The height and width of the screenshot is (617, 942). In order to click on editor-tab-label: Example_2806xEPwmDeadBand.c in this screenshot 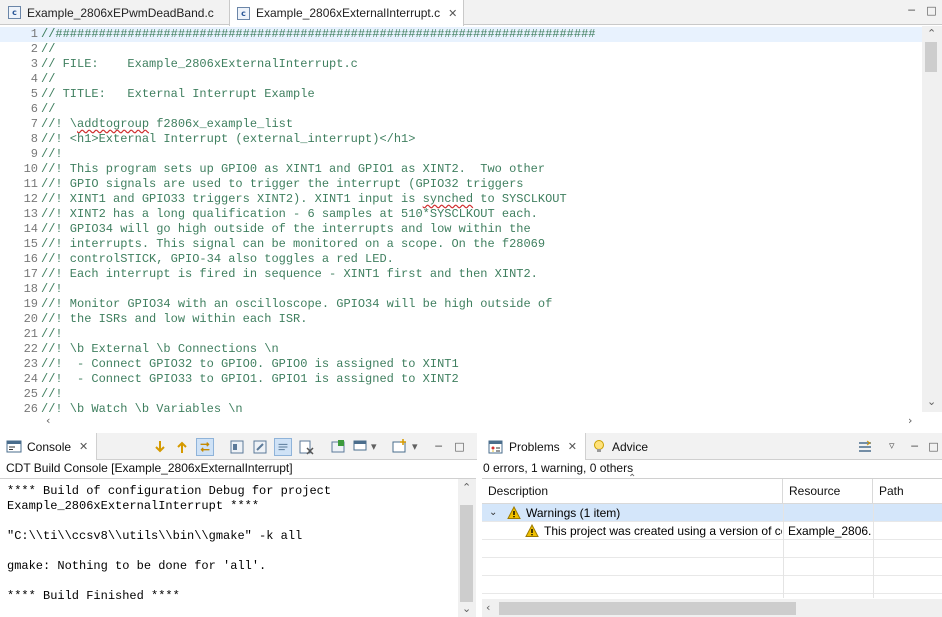, I will do `click(120, 12)`.